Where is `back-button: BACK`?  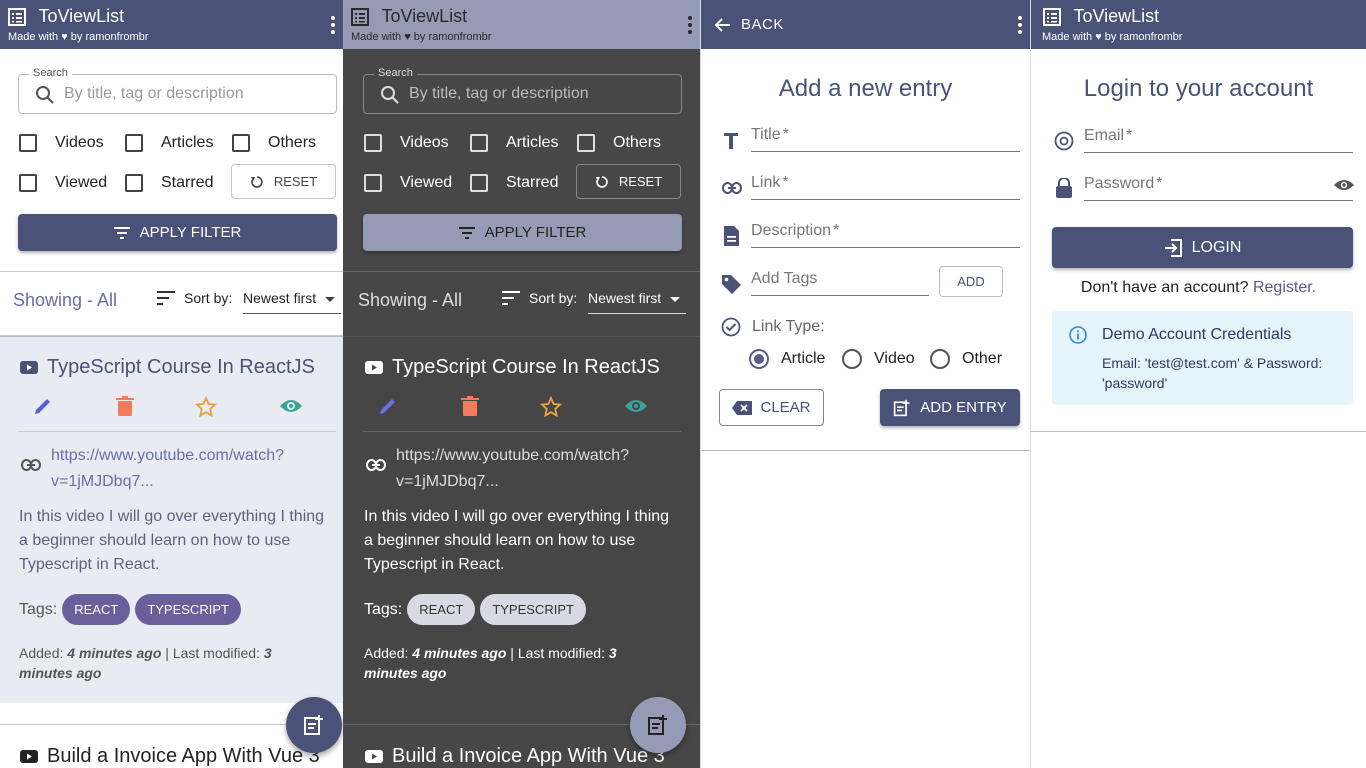 back-button: BACK is located at coordinates (749, 24).